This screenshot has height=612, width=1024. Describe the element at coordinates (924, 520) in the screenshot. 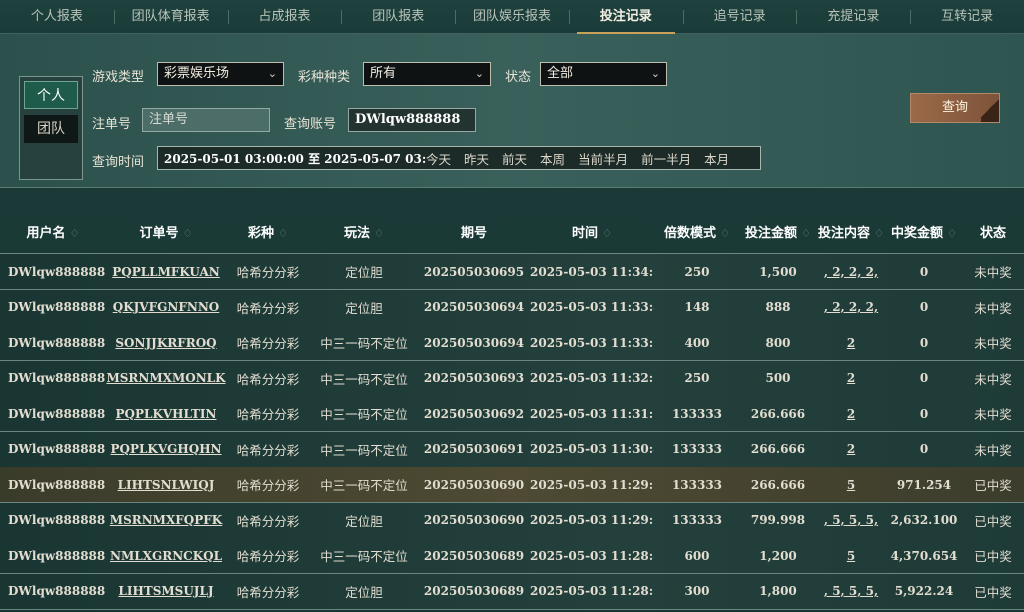

I see `win-amount-cell: 2,632.100` at that location.